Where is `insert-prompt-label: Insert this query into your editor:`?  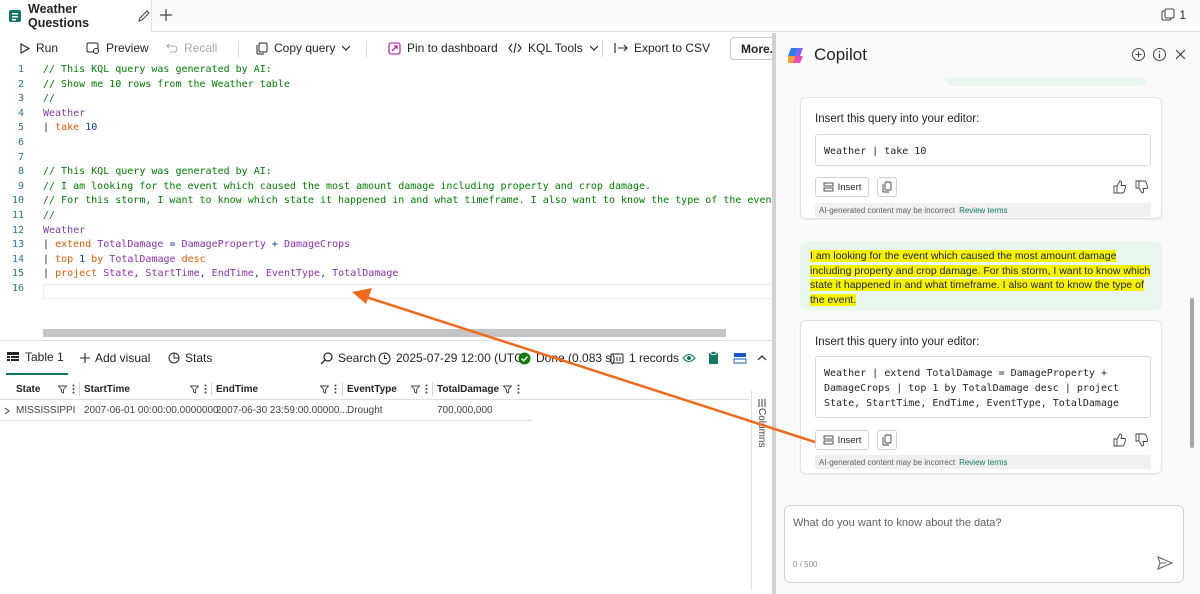 insert-prompt-label: Insert this query into your editor: is located at coordinates (897, 342).